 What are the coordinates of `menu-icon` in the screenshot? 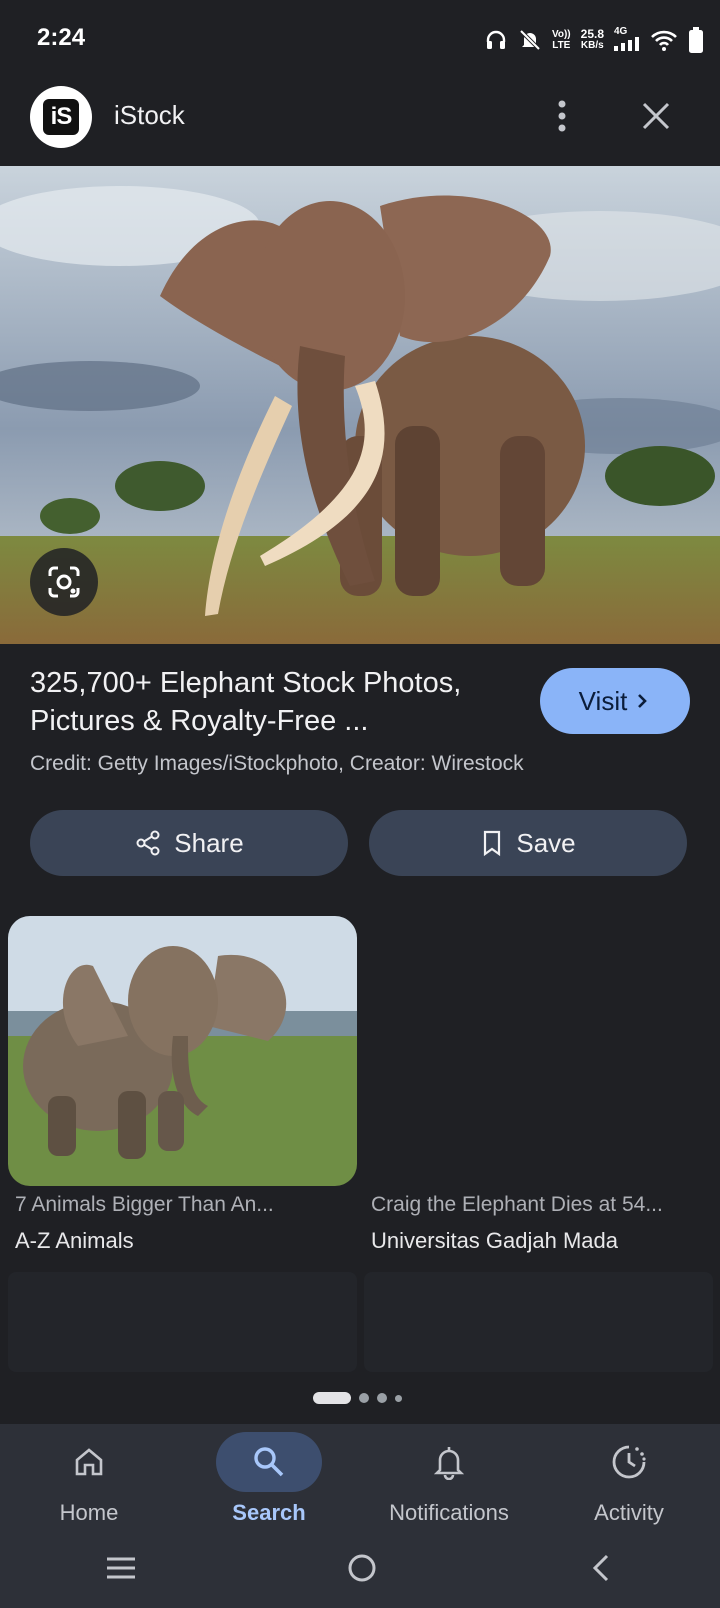 It's located at (120, 1567).